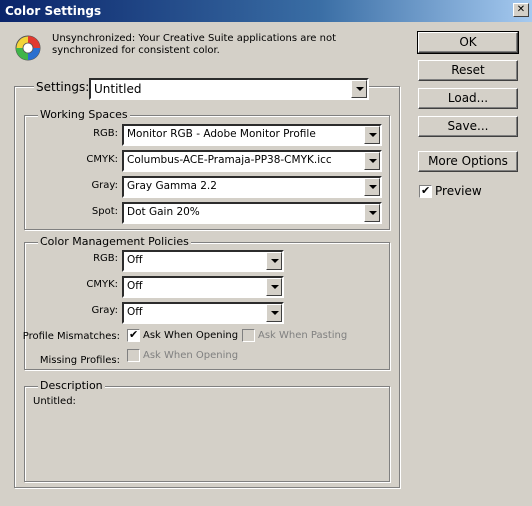 This screenshot has height=506, width=532. Describe the element at coordinates (71, 385) in the screenshot. I see `description-title: Description` at that location.